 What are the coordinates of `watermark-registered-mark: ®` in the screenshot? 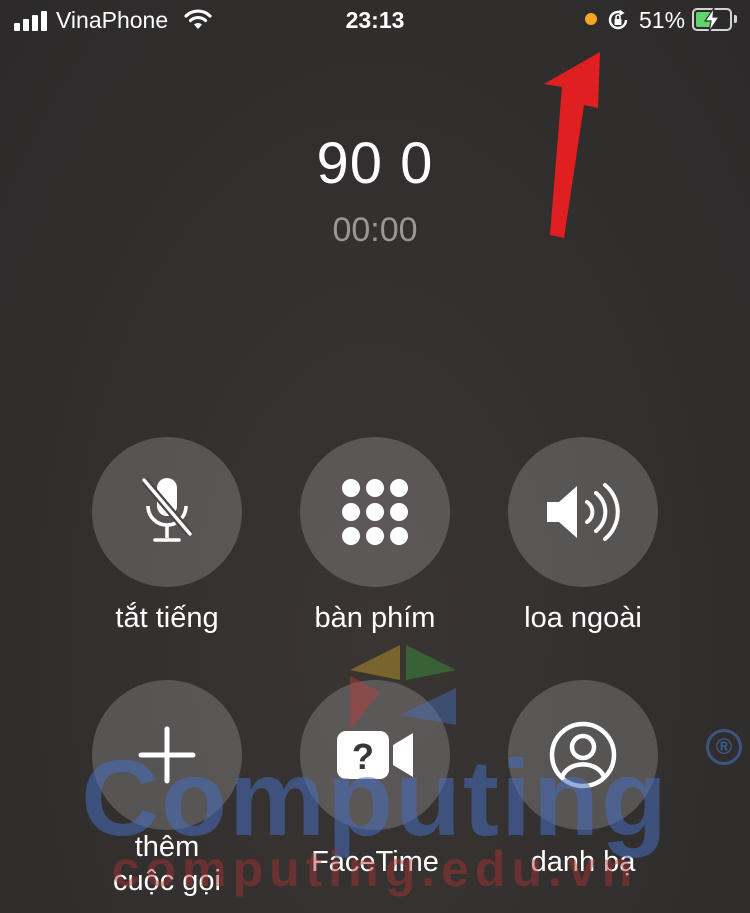 It's located at (724, 747).